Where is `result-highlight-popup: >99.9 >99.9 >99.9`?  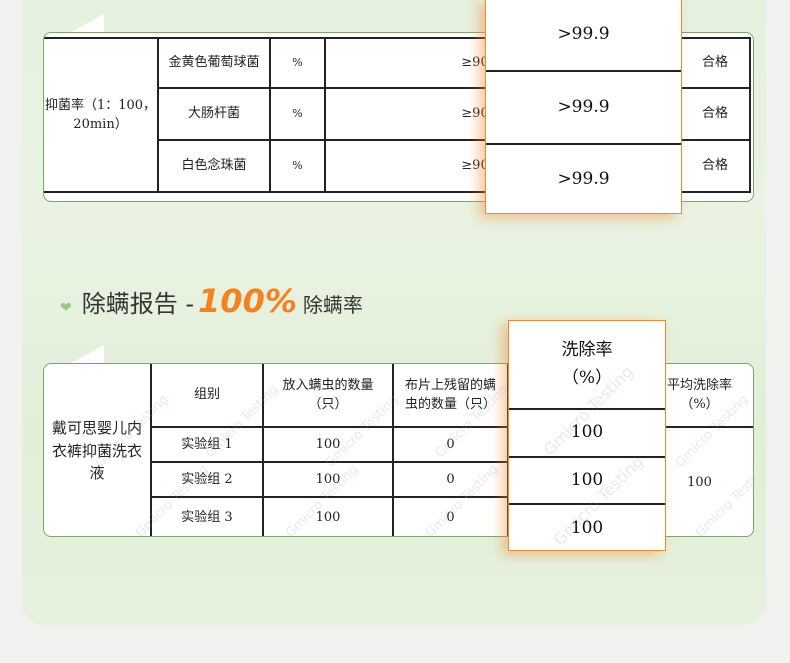 result-highlight-popup: >99.9 >99.9 >99.9 is located at coordinates (583, 107).